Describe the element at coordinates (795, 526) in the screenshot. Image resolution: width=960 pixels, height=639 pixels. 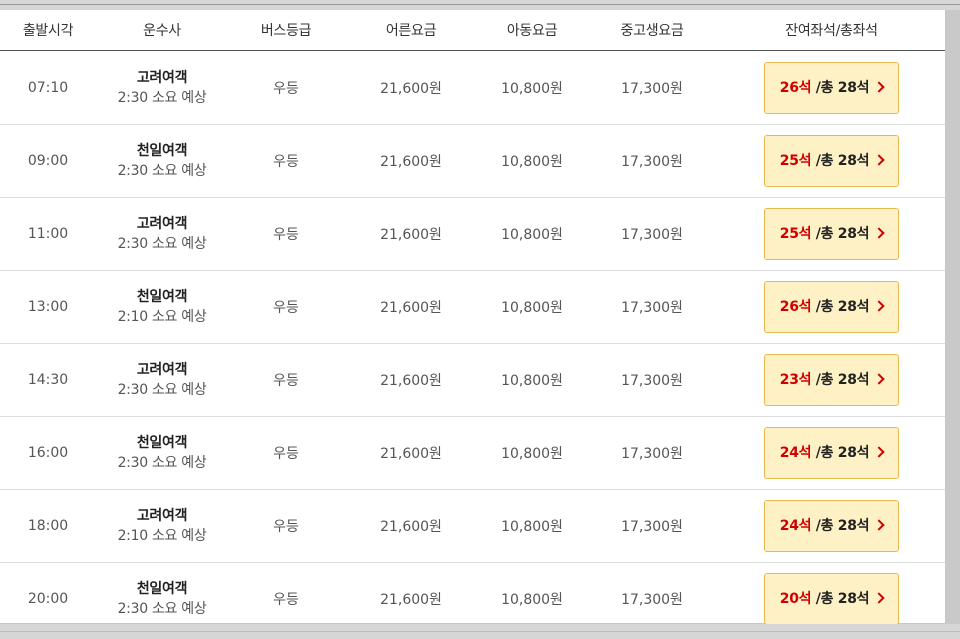
I see `remaining-seats: 24석` at that location.